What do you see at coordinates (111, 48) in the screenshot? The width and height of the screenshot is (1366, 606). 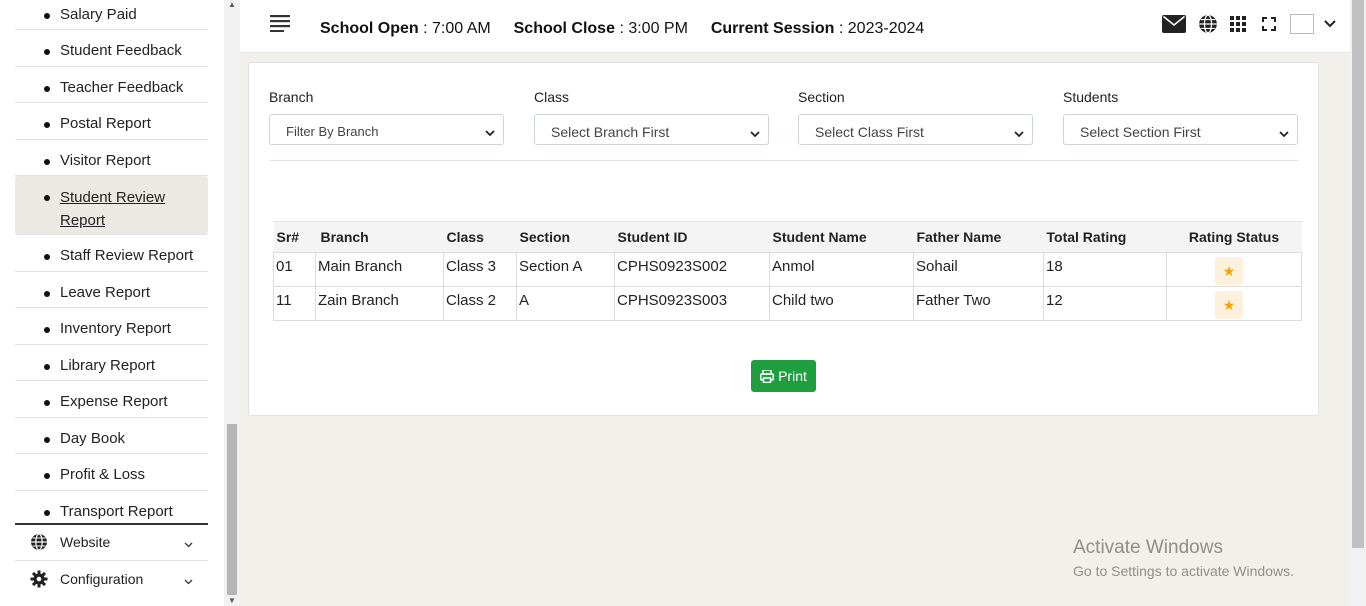 I see `sidebar-item-student-feedback: Student Feedback` at bounding box center [111, 48].